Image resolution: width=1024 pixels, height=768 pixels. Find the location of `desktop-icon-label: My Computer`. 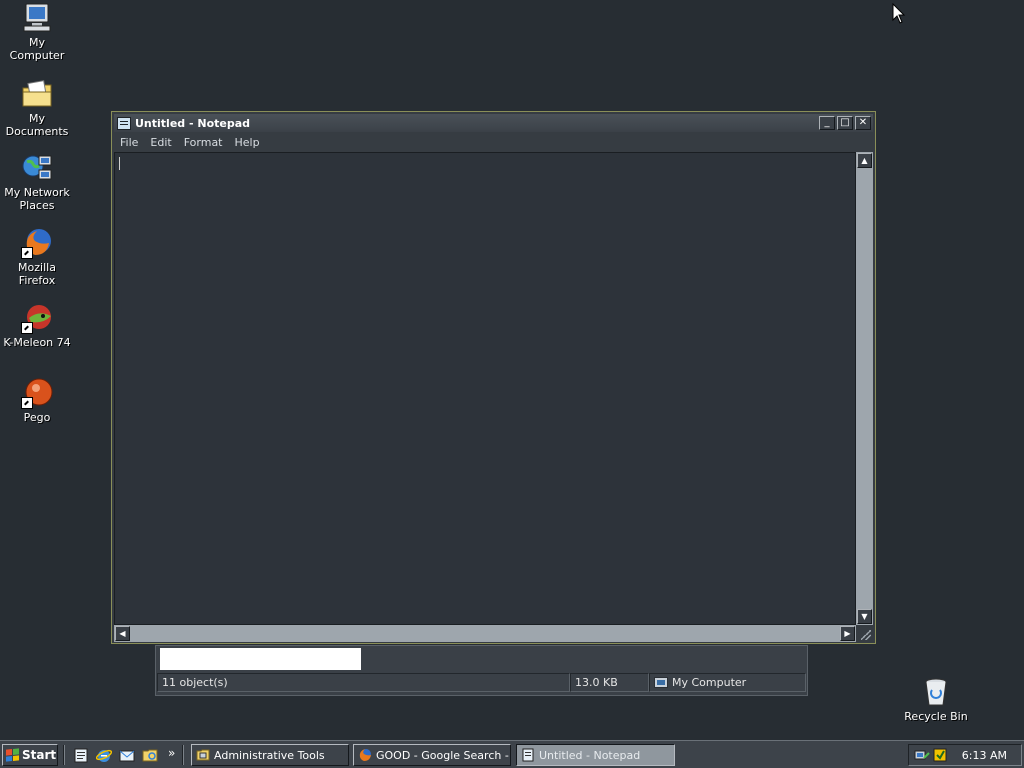

desktop-icon-label: My Computer is located at coordinates (37, 49).